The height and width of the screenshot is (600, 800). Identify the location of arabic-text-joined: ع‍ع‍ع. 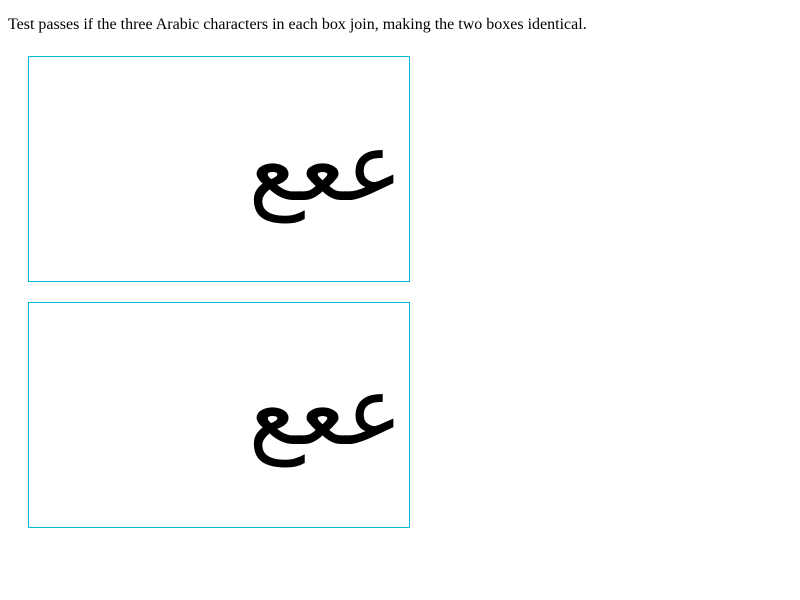
(325, 167).